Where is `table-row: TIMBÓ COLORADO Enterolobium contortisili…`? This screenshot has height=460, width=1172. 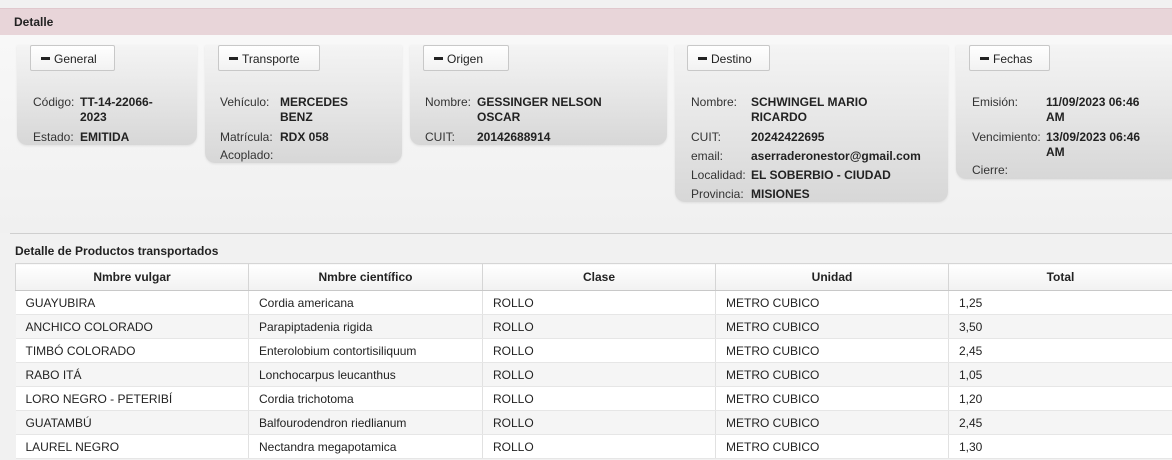 table-row: TIMBÓ COLORADO Enterolobium contortisili… is located at coordinates (593, 350).